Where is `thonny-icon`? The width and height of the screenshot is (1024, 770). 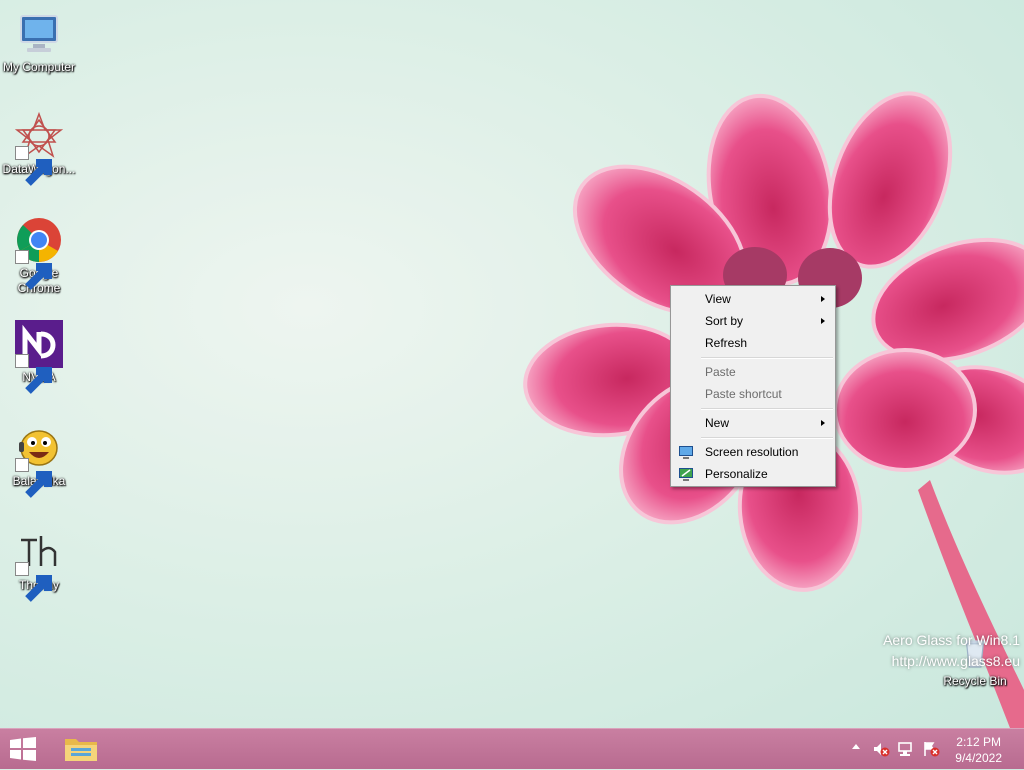 thonny-icon is located at coordinates (39, 565).